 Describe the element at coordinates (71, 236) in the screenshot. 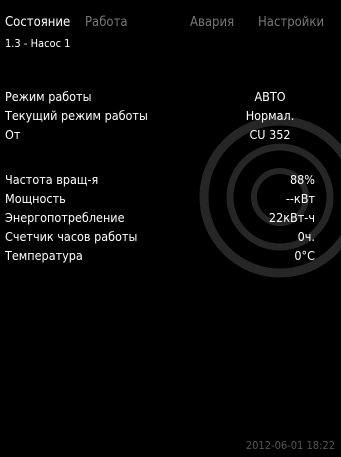

I see `operating-hours-label: Счетчик часов работы` at that location.